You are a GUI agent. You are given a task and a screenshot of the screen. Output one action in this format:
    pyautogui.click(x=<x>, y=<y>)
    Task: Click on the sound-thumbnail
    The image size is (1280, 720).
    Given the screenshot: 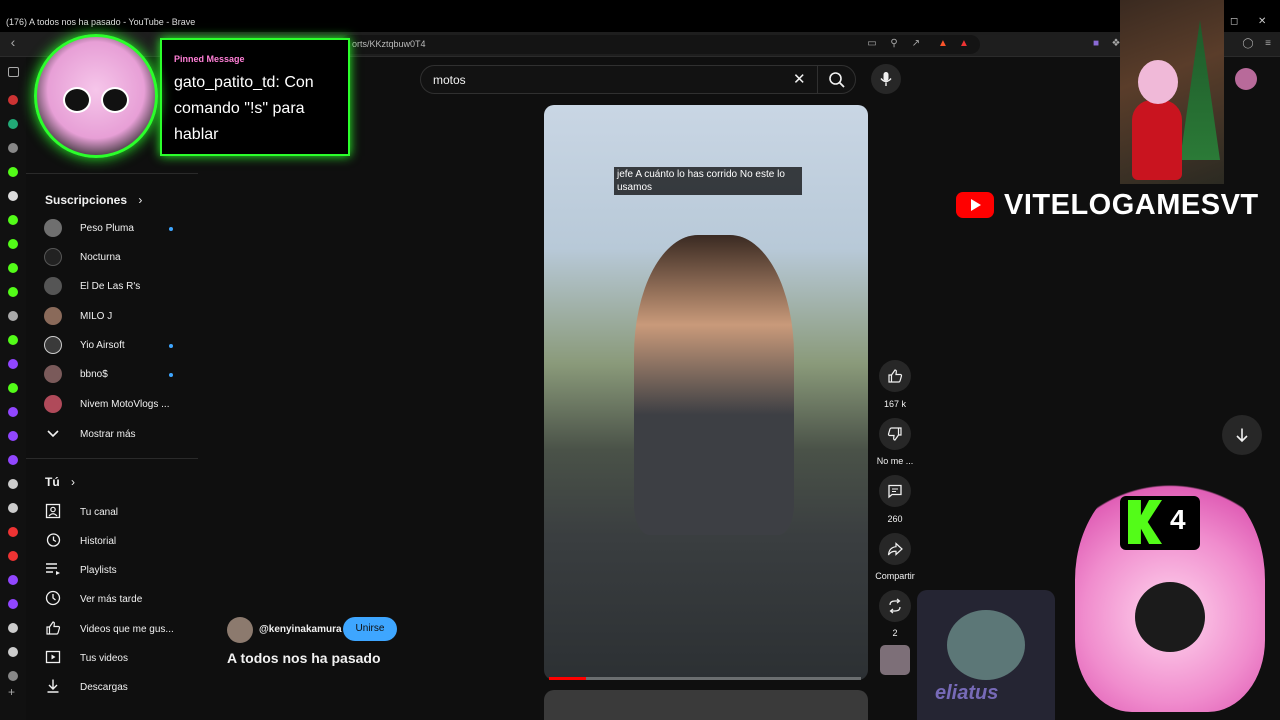 What is the action you would take?
    pyautogui.click(x=895, y=660)
    